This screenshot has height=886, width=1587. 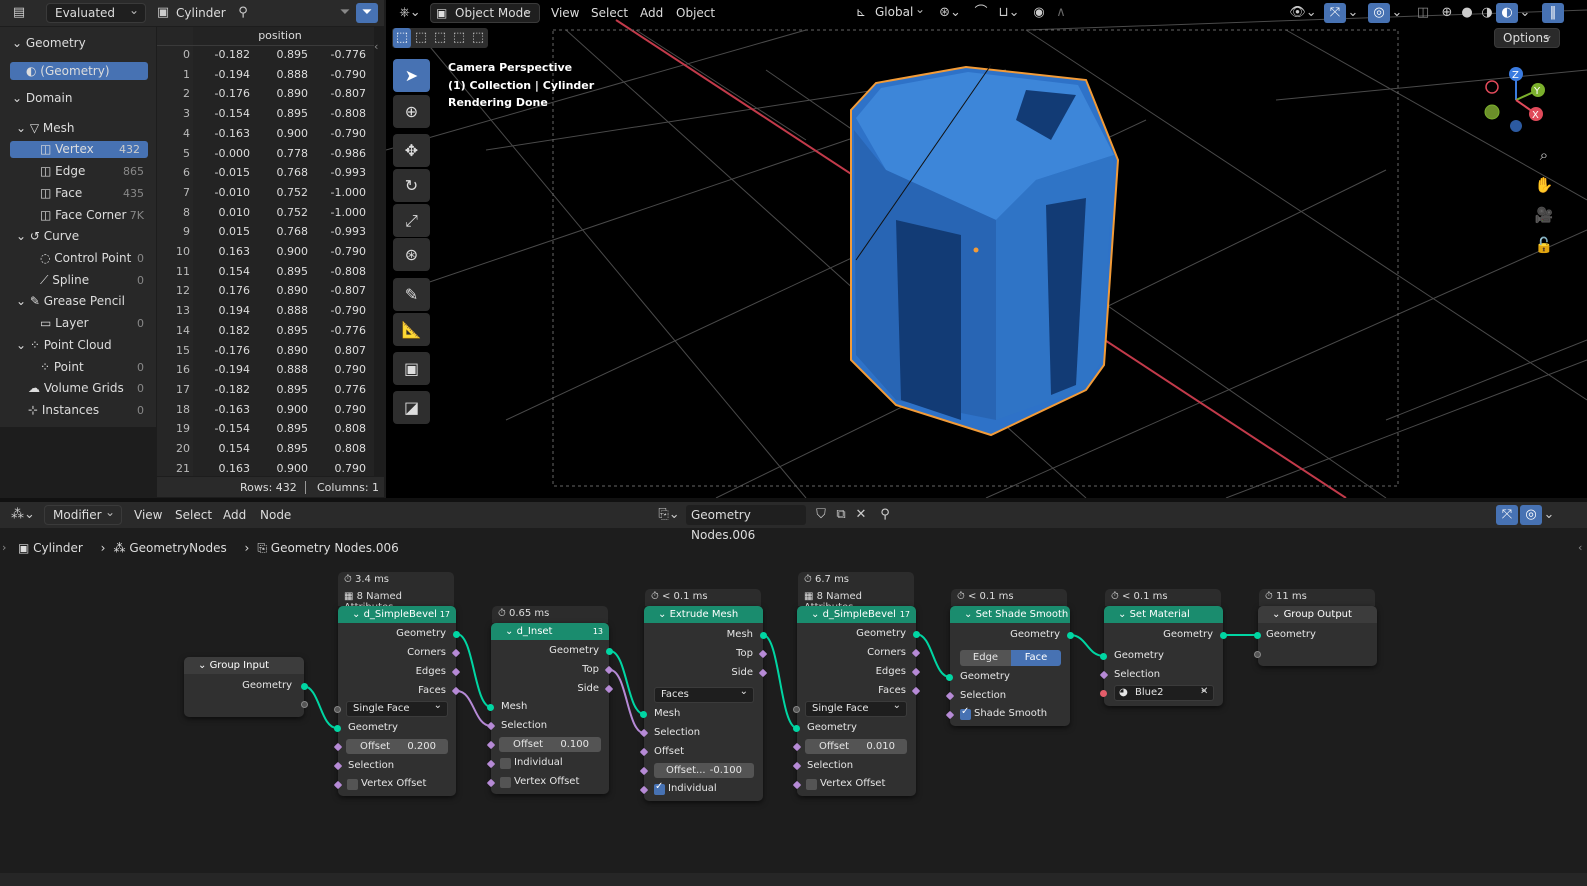 I want to click on smooth-in-selection: Selection, so click(x=983, y=695).